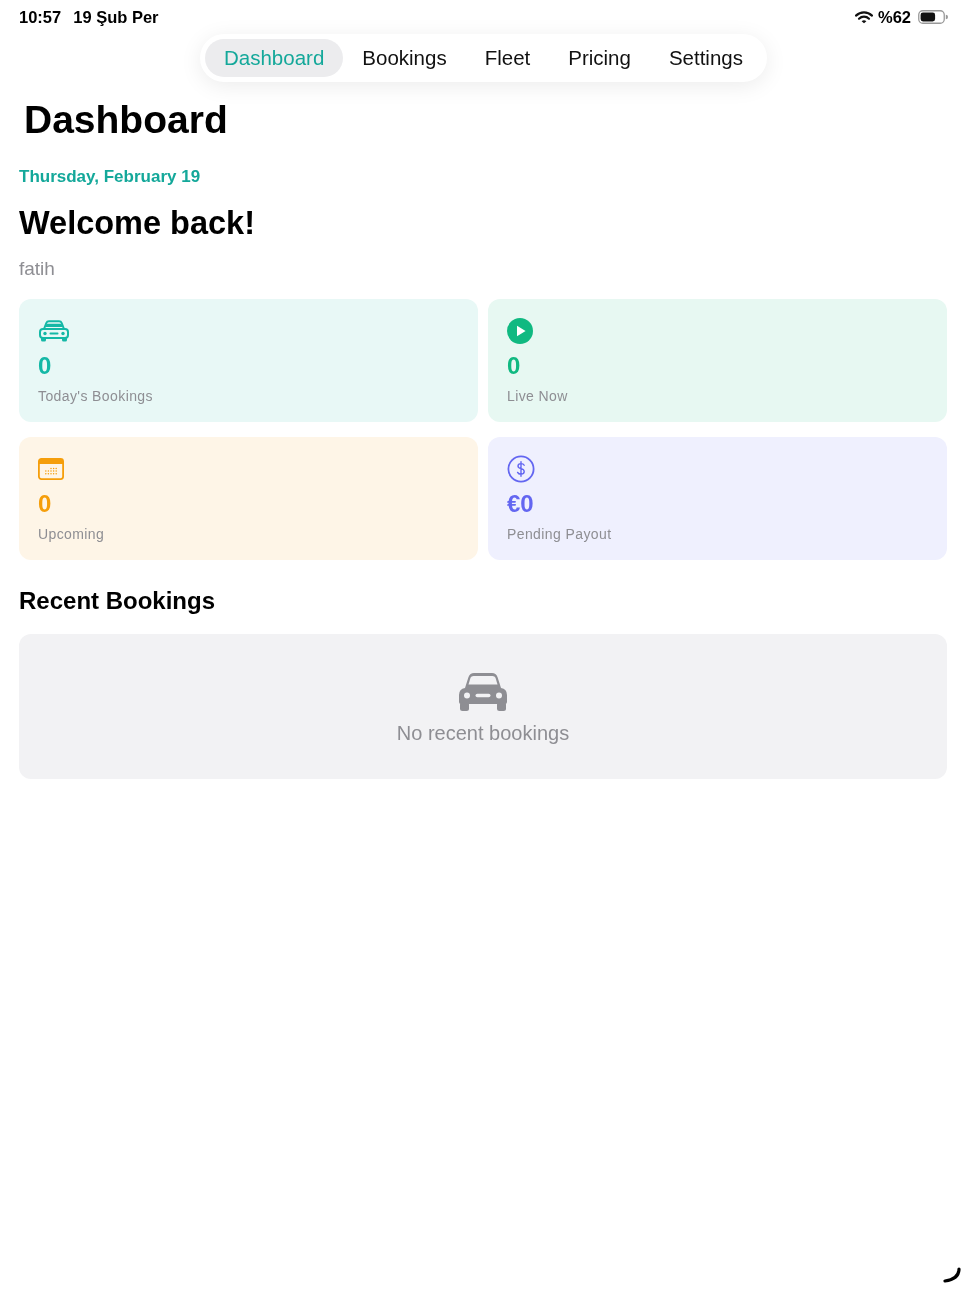  I want to click on status-time: 10:57, so click(40, 17).